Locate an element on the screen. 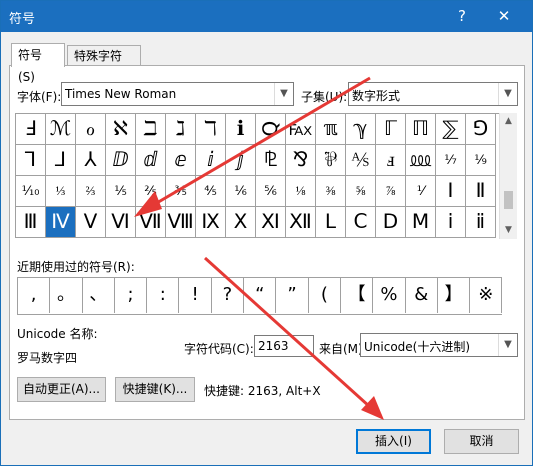 This screenshot has height=466, width=533. symbol-cell: ⅑ is located at coordinates (481, 160).